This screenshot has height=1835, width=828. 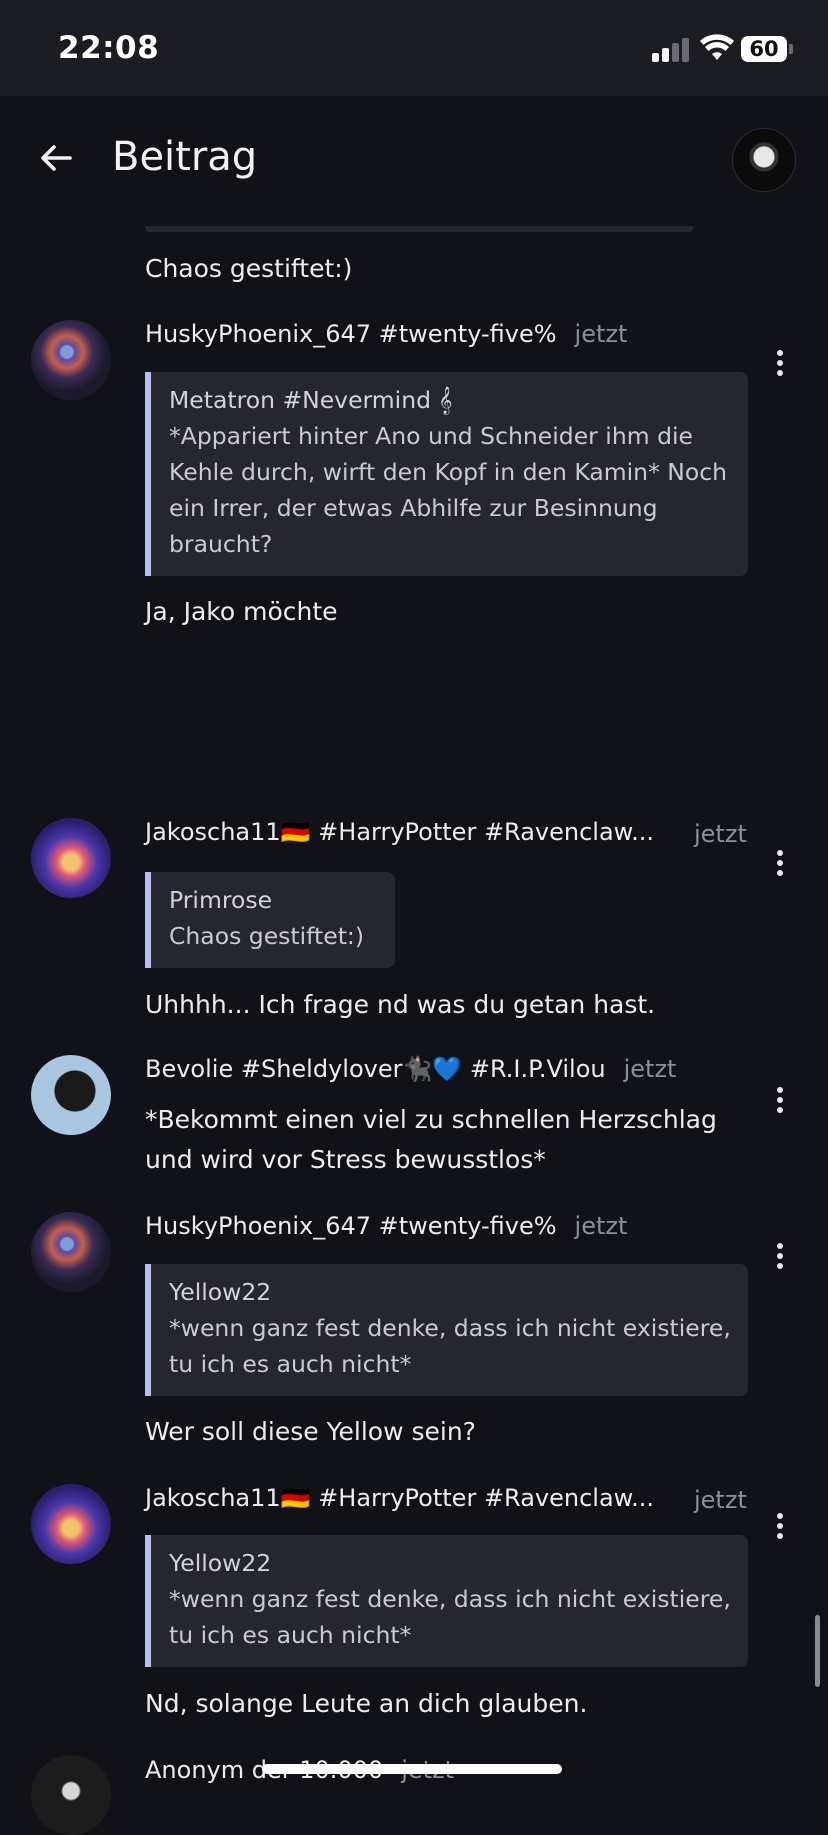 I want to click on comment-text: Nd, solange Leute an dich glauben., so click(x=366, y=1703).